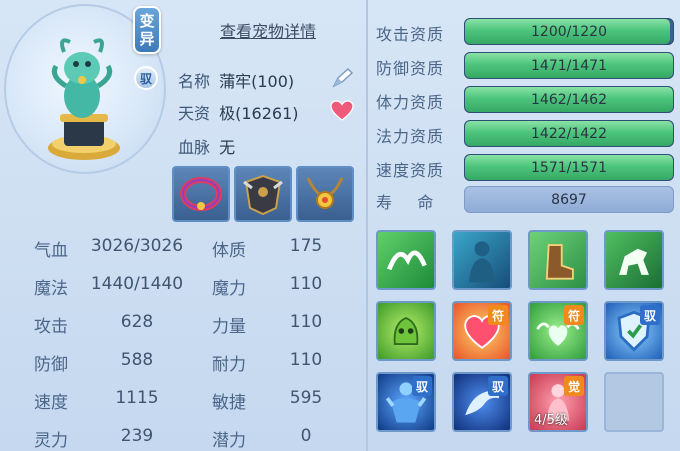 This screenshot has height=451, width=680. I want to click on aptitude-row: 法力资质 1422/1422, so click(526, 135).